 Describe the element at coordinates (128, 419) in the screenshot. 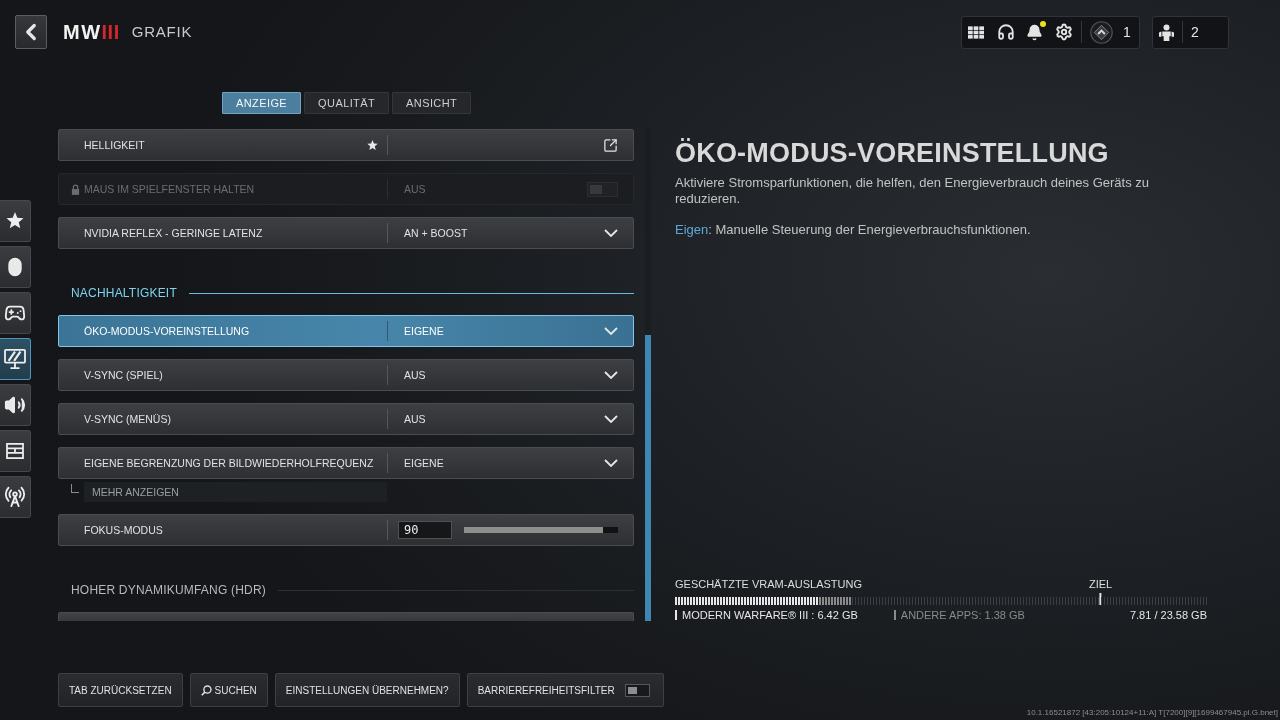

I see `setting-label: V-SYNC (MENÜS)` at that location.